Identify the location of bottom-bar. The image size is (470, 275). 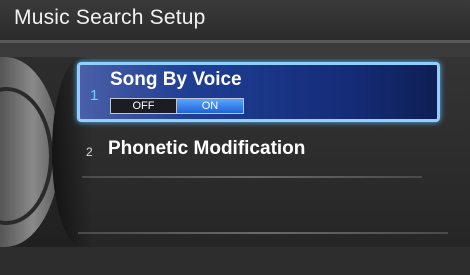
(235, 261).